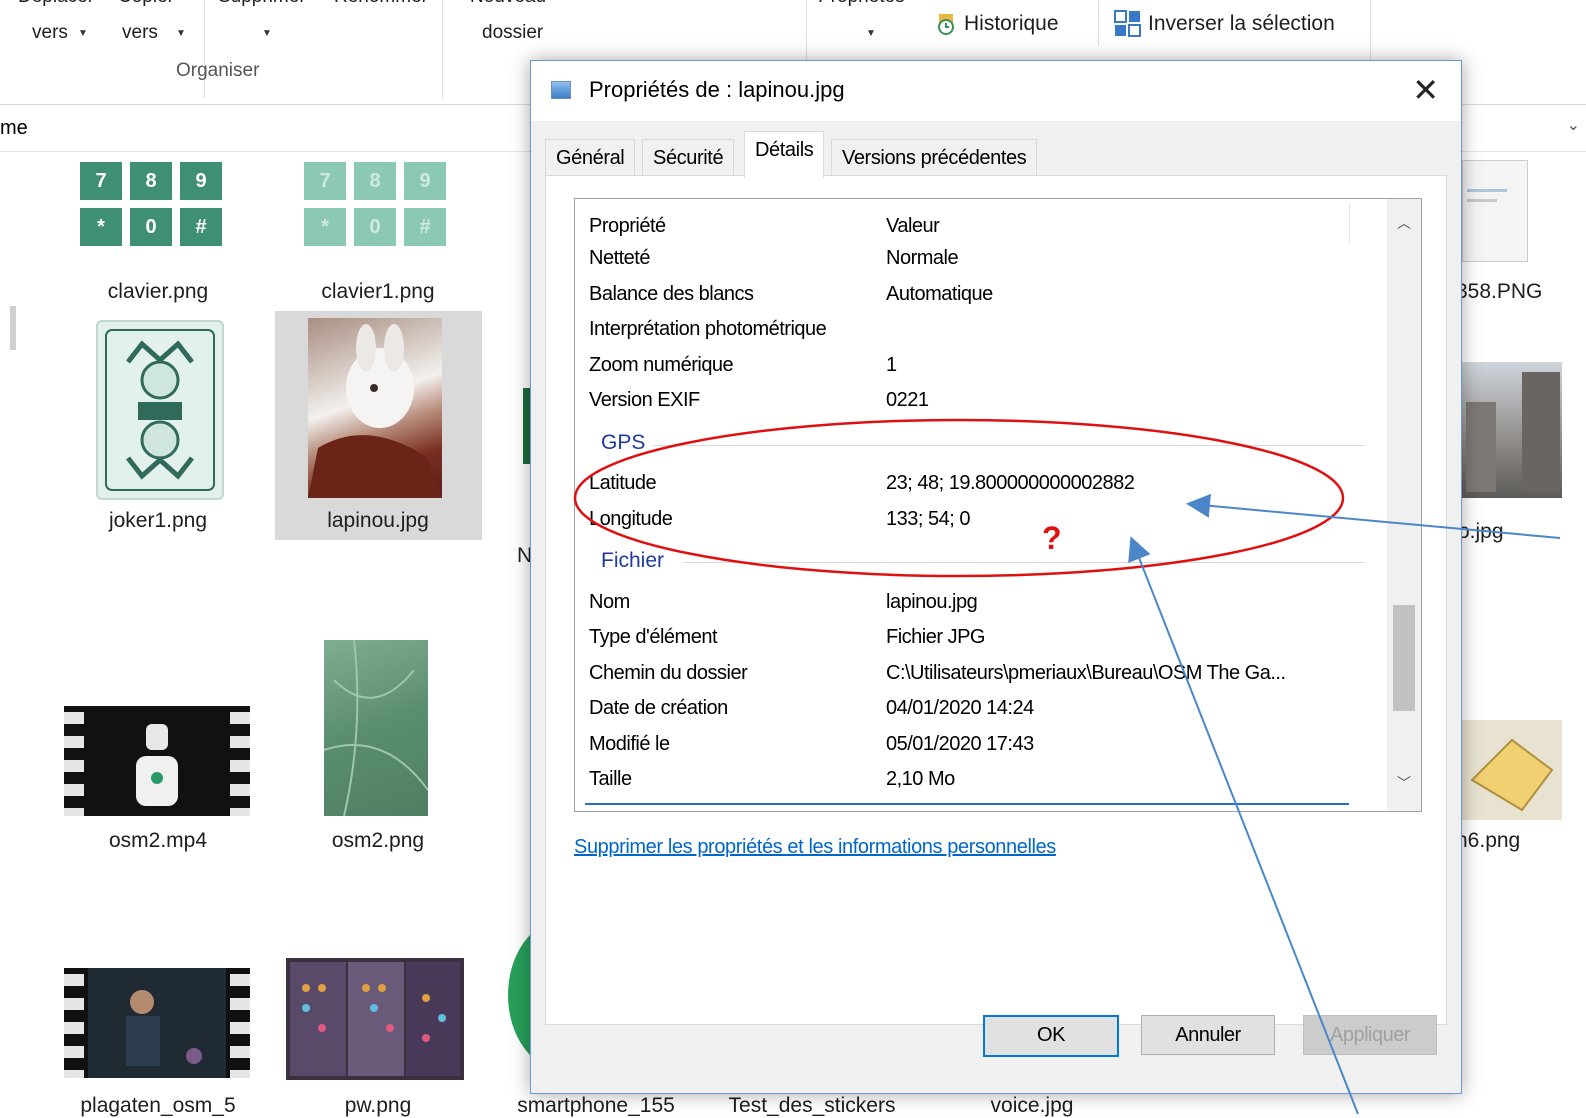  Describe the element at coordinates (50, 33) in the screenshot. I see `move-to-button: vers` at that location.